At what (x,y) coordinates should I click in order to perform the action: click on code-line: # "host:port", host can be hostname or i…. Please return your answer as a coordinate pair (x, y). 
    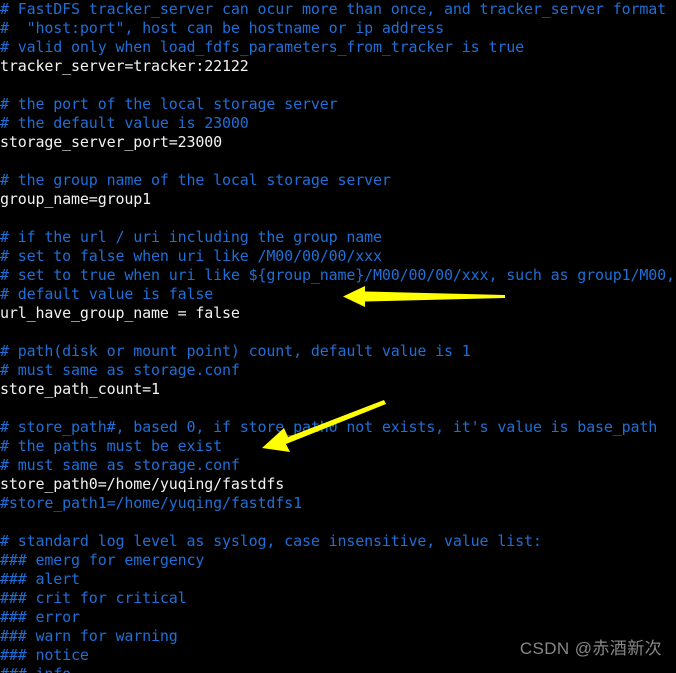
    Looking at the image, I should click on (222, 28).